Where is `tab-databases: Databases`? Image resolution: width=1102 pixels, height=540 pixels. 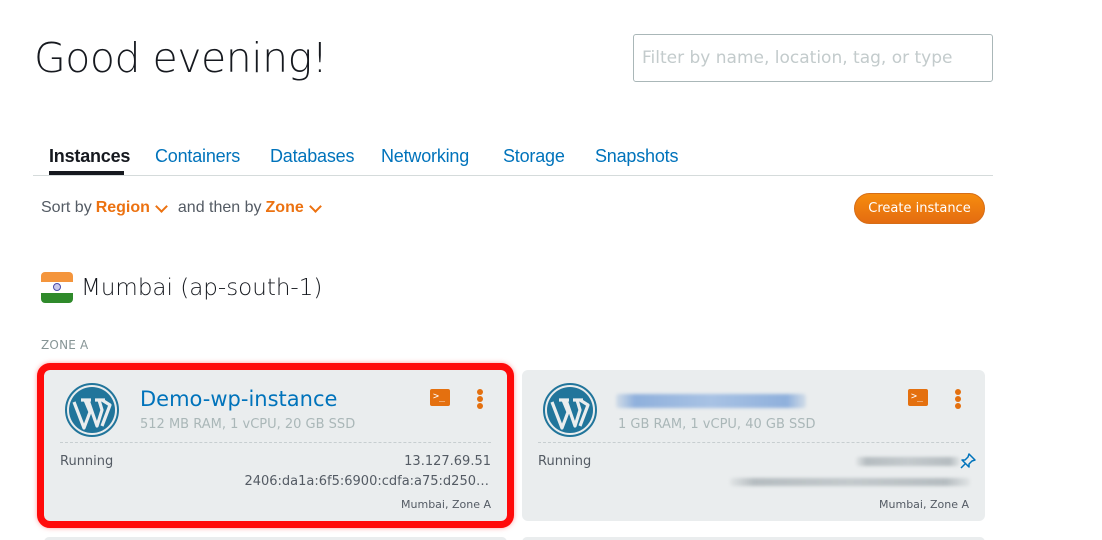 tab-databases: Databases is located at coordinates (312, 156).